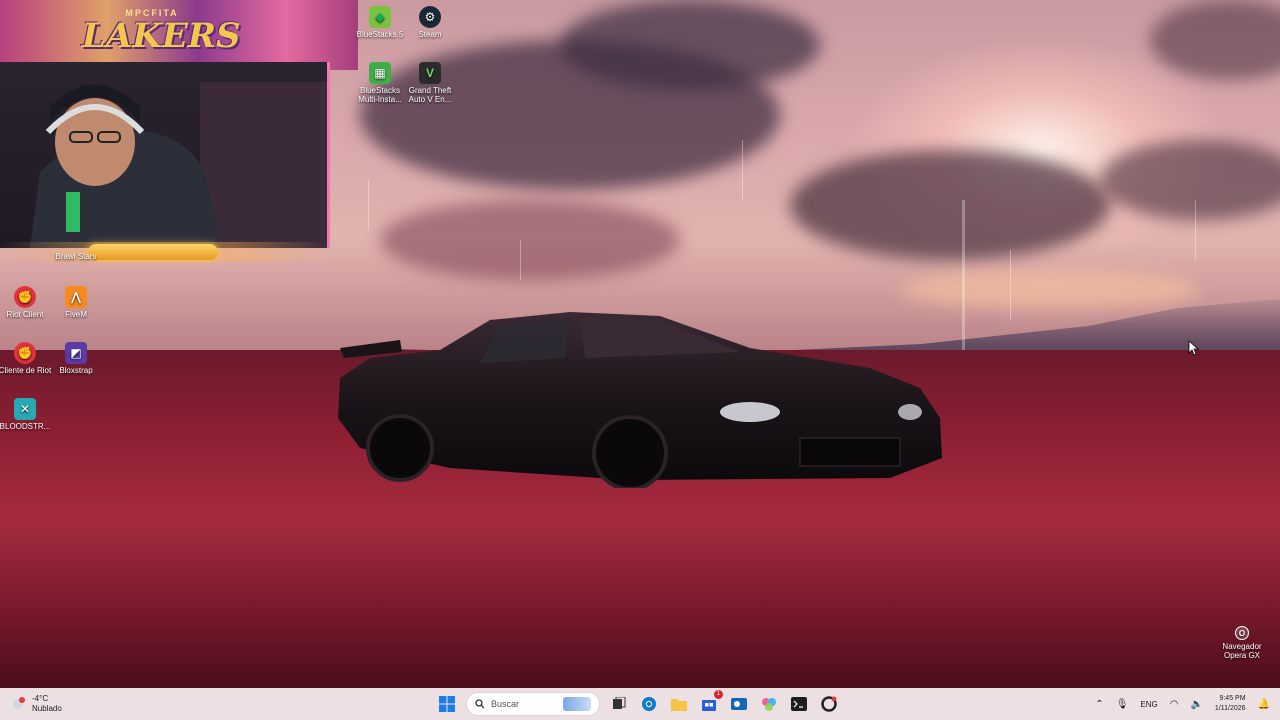 Image resolution: width=1280 pixels, height=720 pixels. What do you see at coordinates (1148, 704) in the screenshot?
I see `language-indicator: ENG` at bounding box center [1148, 704].